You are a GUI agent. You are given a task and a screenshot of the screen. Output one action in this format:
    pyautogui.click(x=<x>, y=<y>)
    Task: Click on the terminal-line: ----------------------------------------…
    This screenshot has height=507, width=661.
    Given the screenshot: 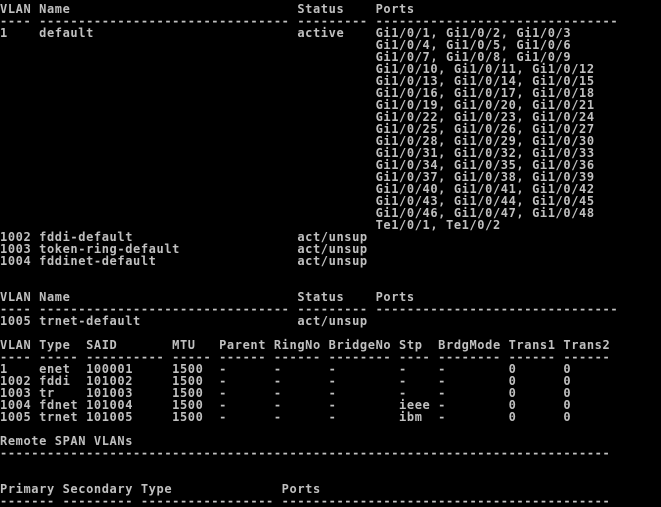 What is the action you would take?
    pyautogui.click(x=305, y=453)
    